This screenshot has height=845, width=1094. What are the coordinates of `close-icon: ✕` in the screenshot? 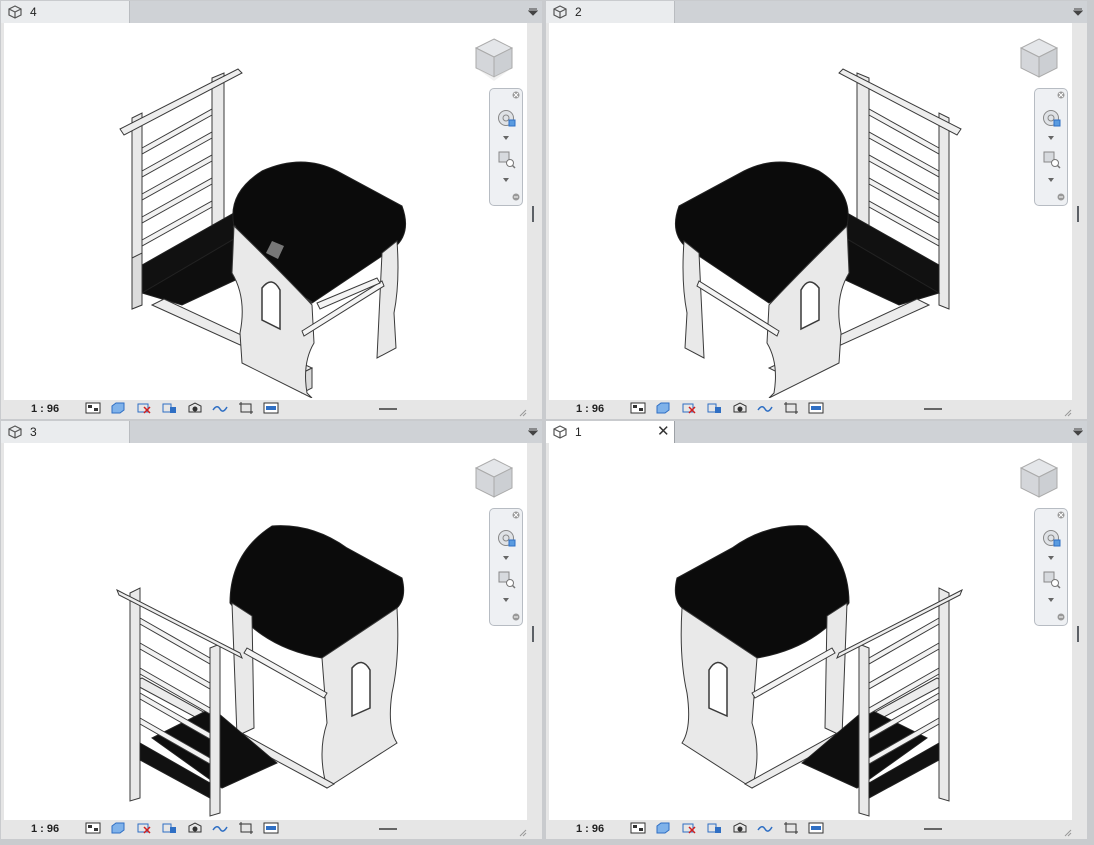 It's located at (663, 431).